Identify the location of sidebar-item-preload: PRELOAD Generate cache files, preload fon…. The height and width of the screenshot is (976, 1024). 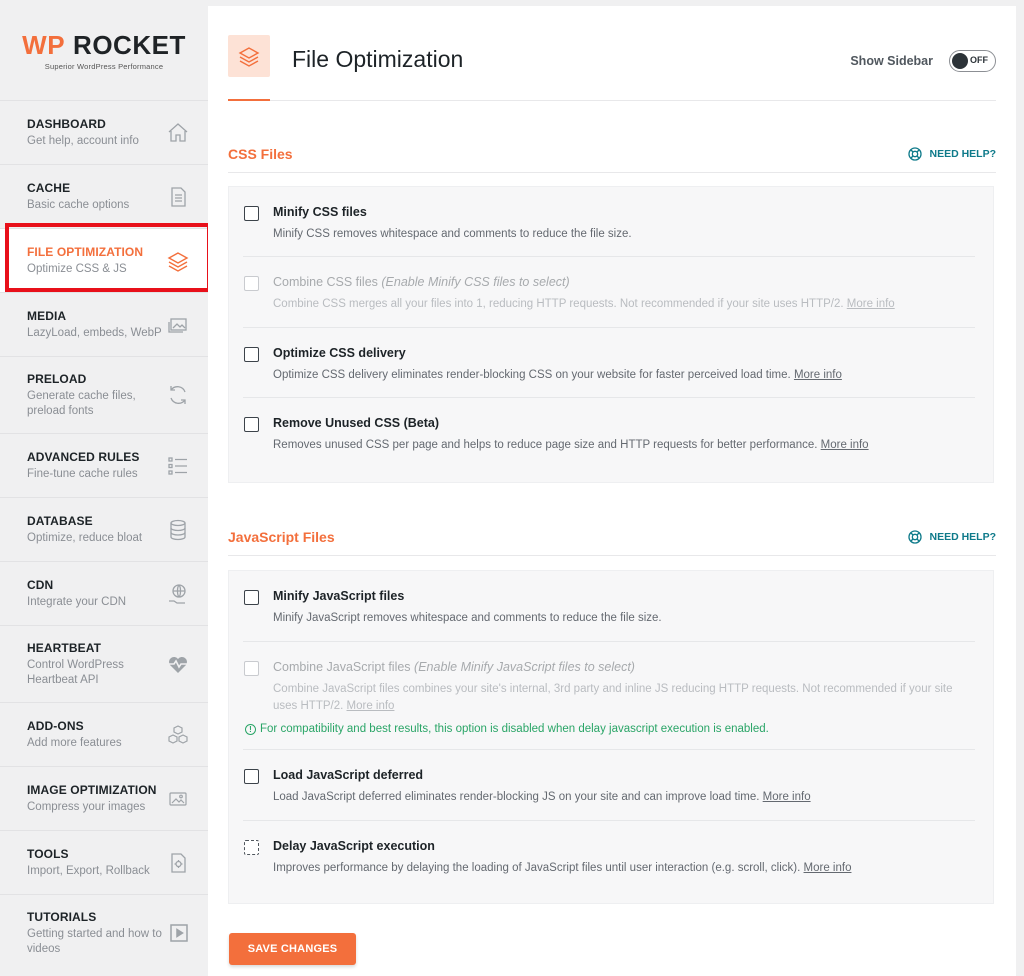
(104, 394).